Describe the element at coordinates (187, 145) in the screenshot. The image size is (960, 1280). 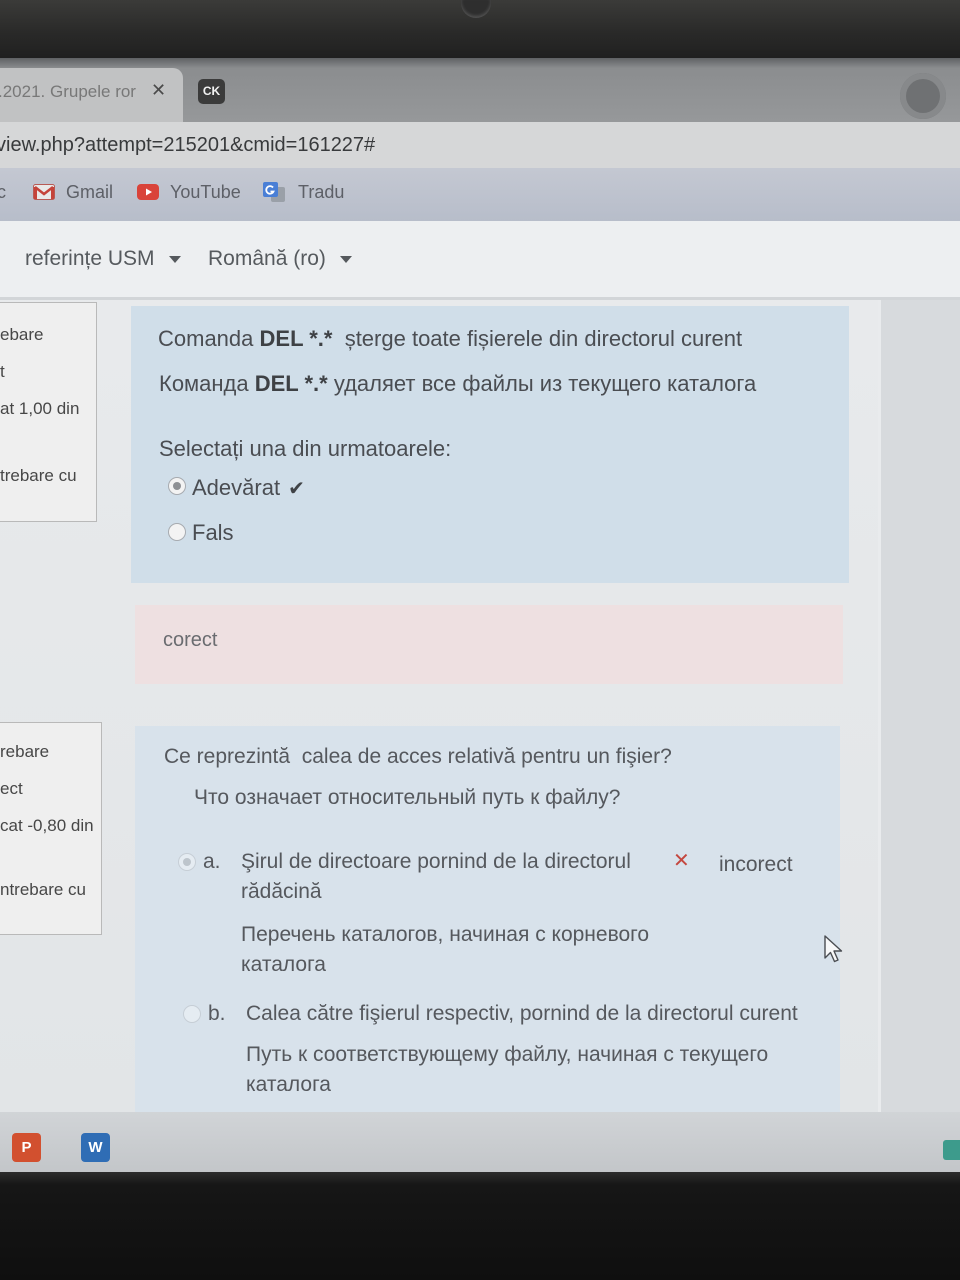
I see `address-bar-url: view.php?attempt=215201&cmid=161227#` at that location.